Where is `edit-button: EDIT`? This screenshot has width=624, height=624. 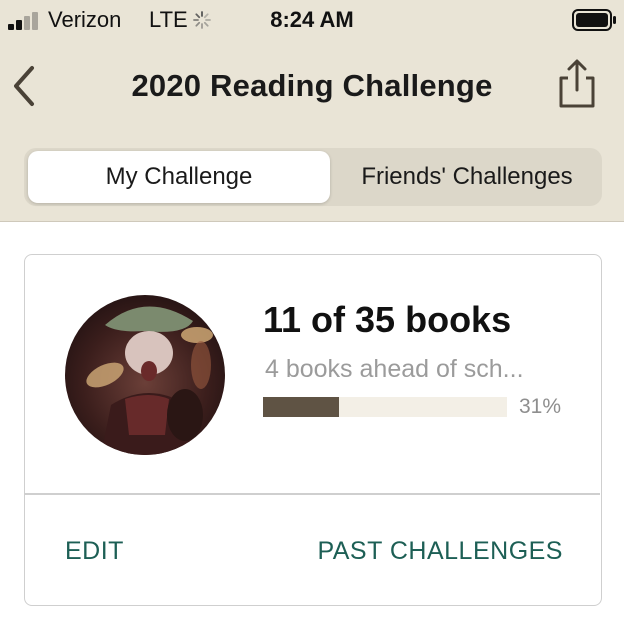
edit-button: EDIT is located at coordinates (94, 551).